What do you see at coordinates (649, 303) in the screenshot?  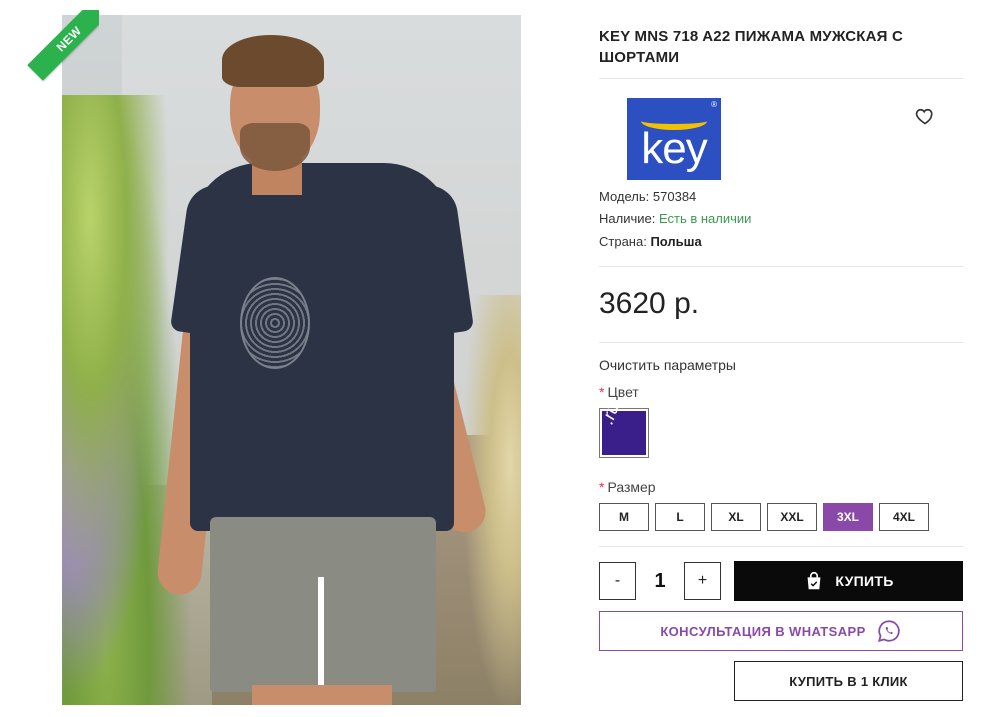 I see `price: 3620 р.` at bounding box center [649, 303].